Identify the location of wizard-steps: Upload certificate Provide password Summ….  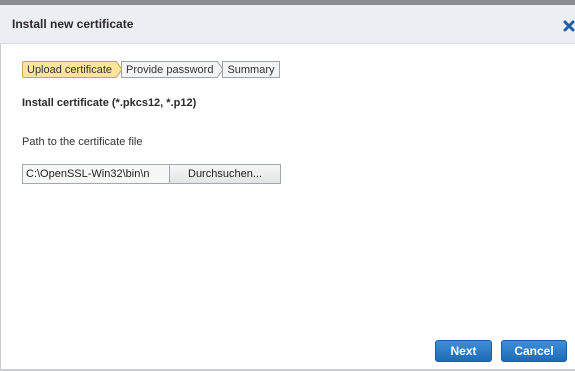
(151, 69).